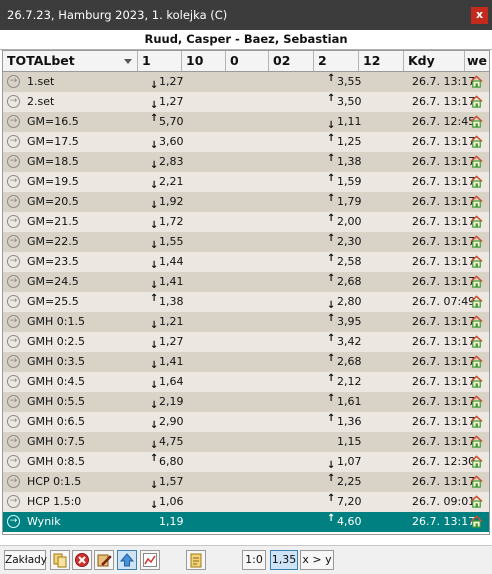  I want to click on odds-home: 1,06, so click(171, 502).